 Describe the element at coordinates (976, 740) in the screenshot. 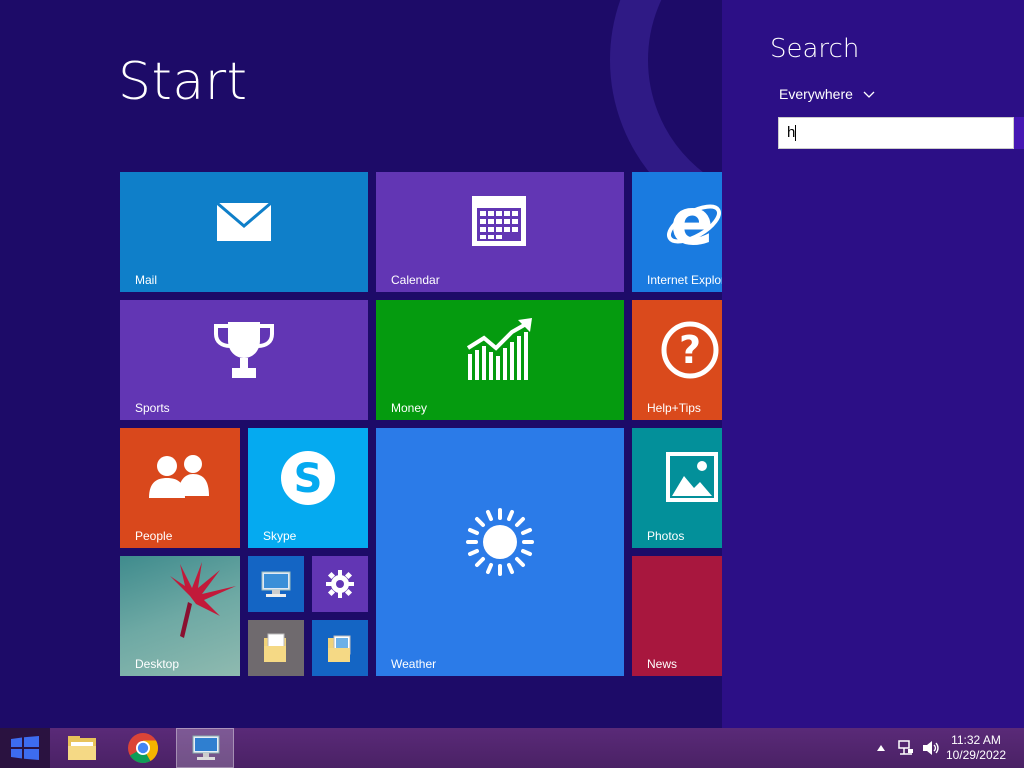

I see `clock-time: 11:32 AM` at that location.